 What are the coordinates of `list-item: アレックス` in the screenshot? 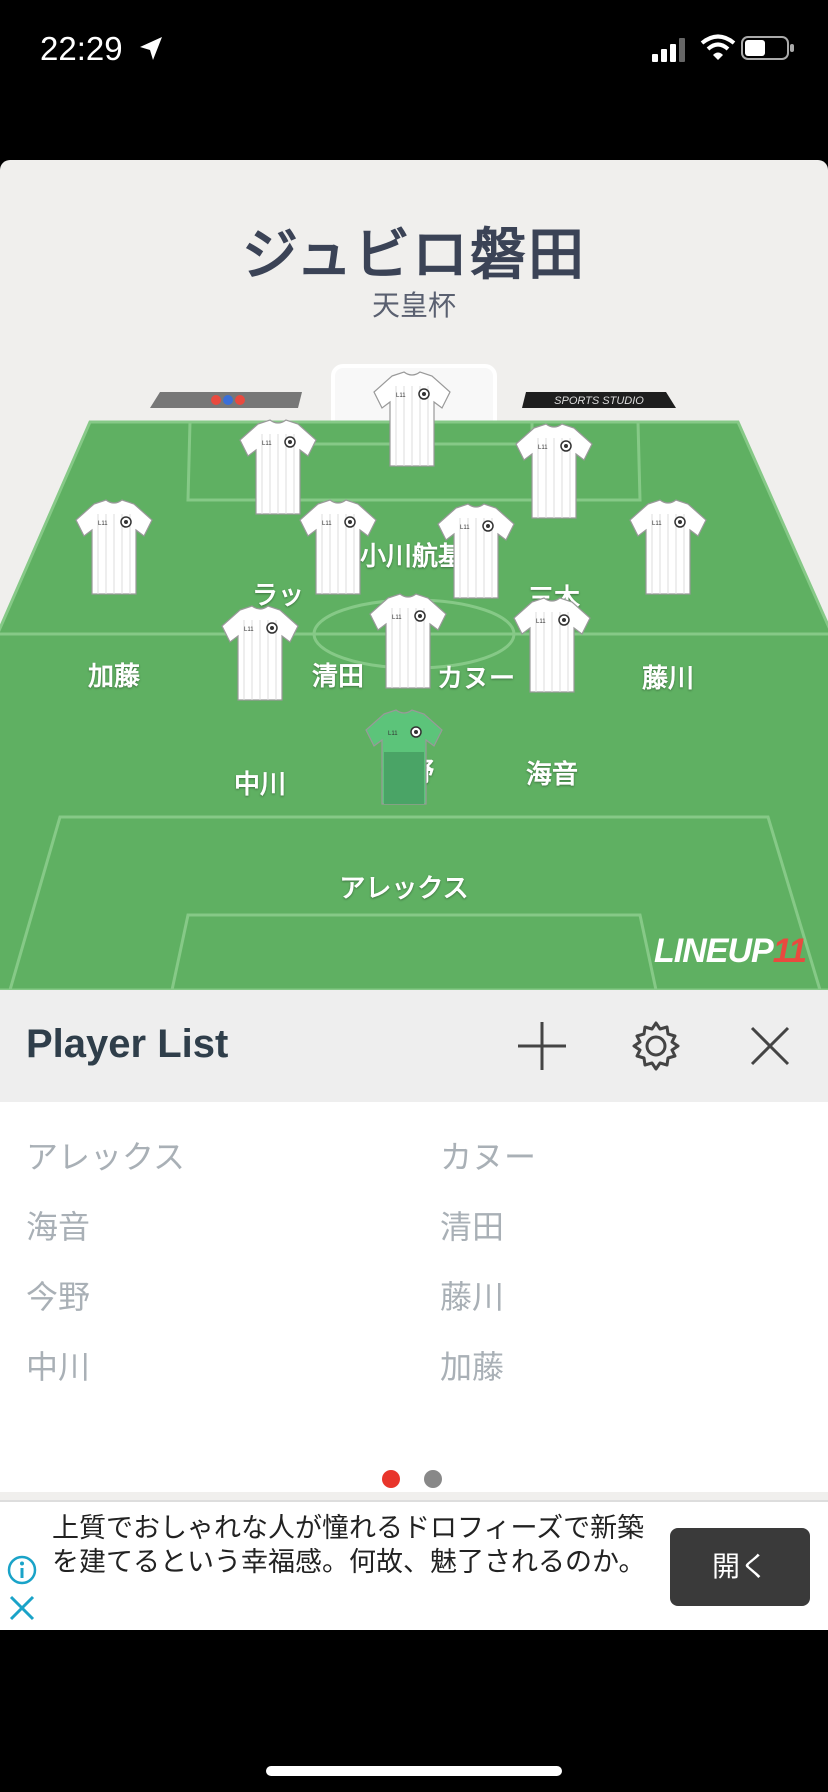 It's located at (105, 1155).